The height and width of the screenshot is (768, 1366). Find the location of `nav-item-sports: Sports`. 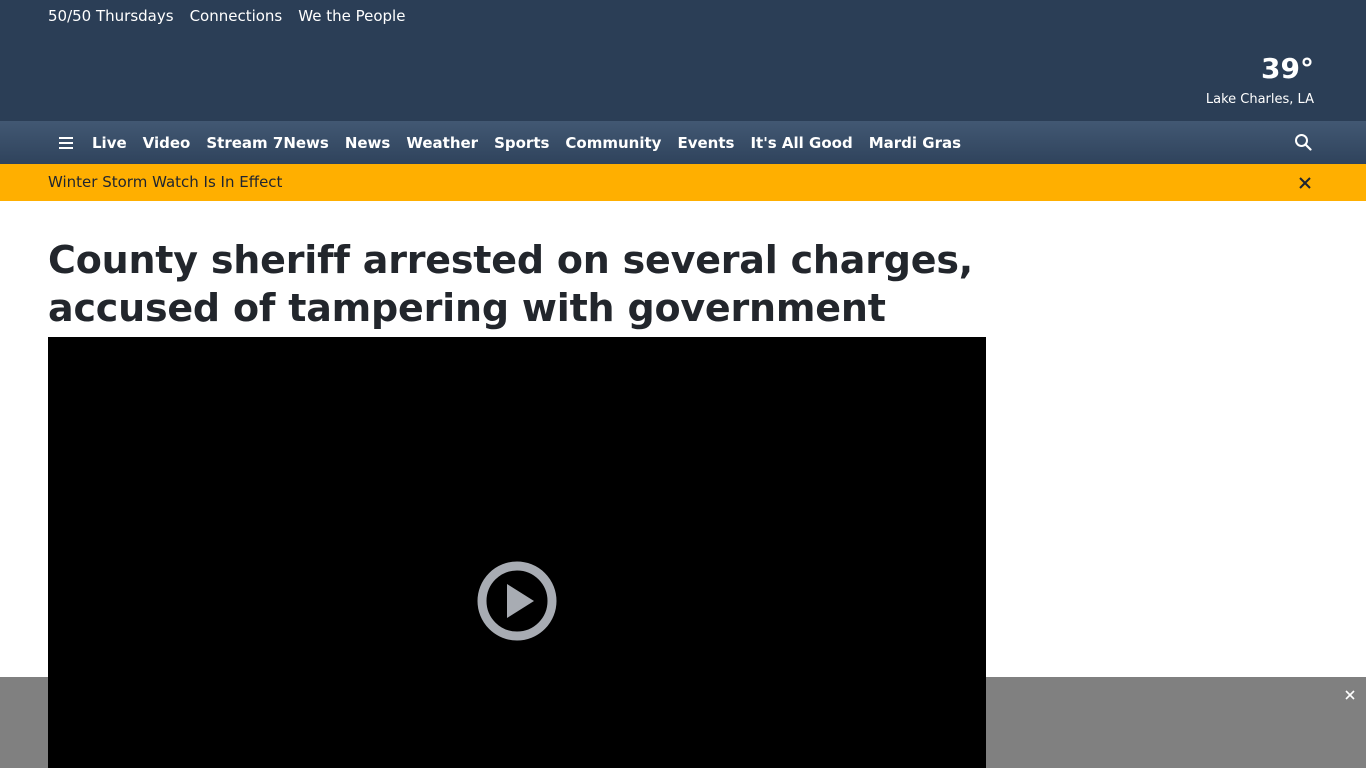

nav-item-sports: Sports is located at coordinates (521, 143).